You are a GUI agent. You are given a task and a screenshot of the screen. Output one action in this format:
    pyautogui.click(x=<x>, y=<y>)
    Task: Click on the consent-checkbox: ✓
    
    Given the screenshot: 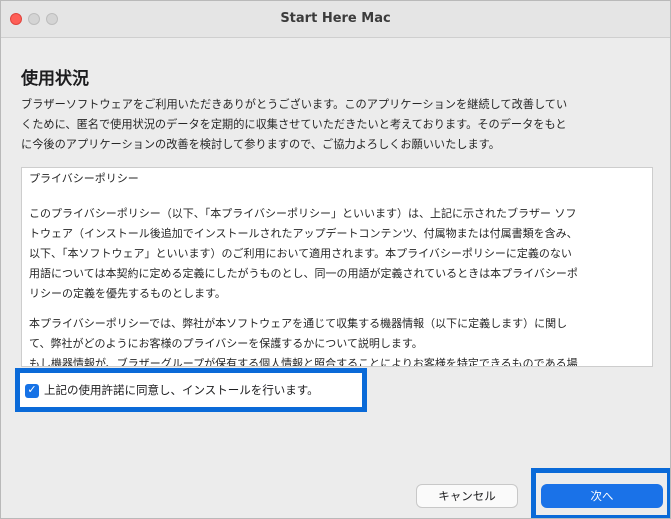 What is the action you would take?
    pyautogui.click(x=32, y=390)
    